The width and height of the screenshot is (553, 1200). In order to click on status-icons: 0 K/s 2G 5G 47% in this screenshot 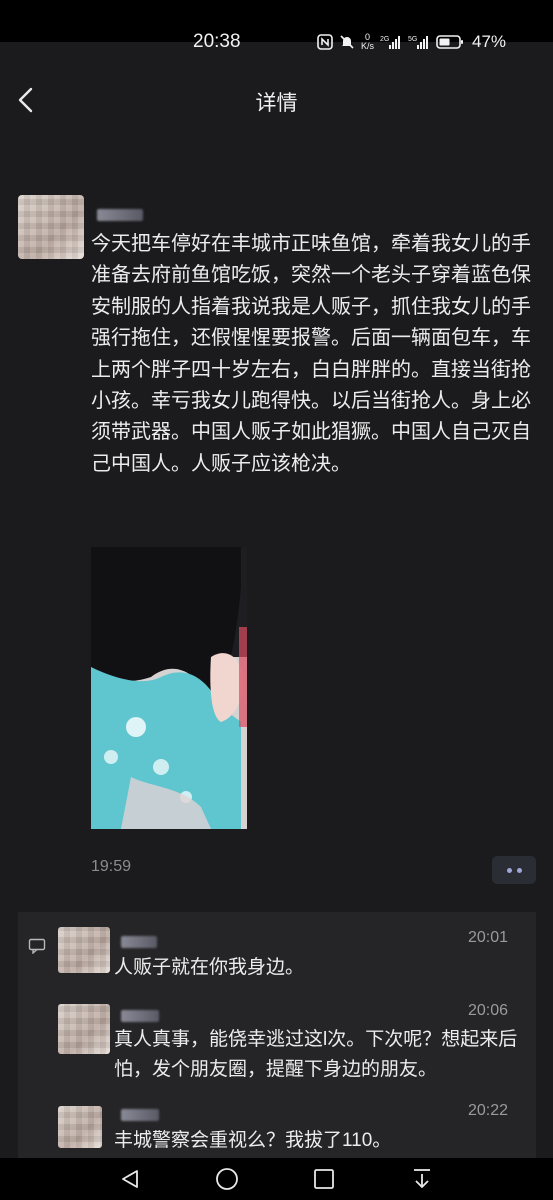, I will do `click(411, 42)`.